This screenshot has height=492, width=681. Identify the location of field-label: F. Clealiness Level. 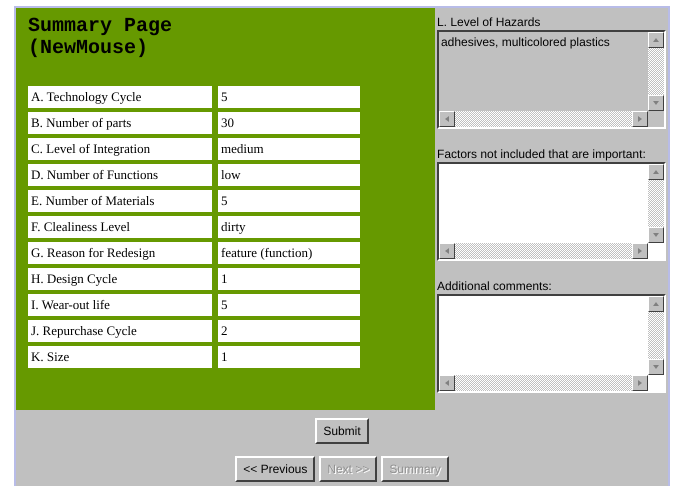
(120, 227).